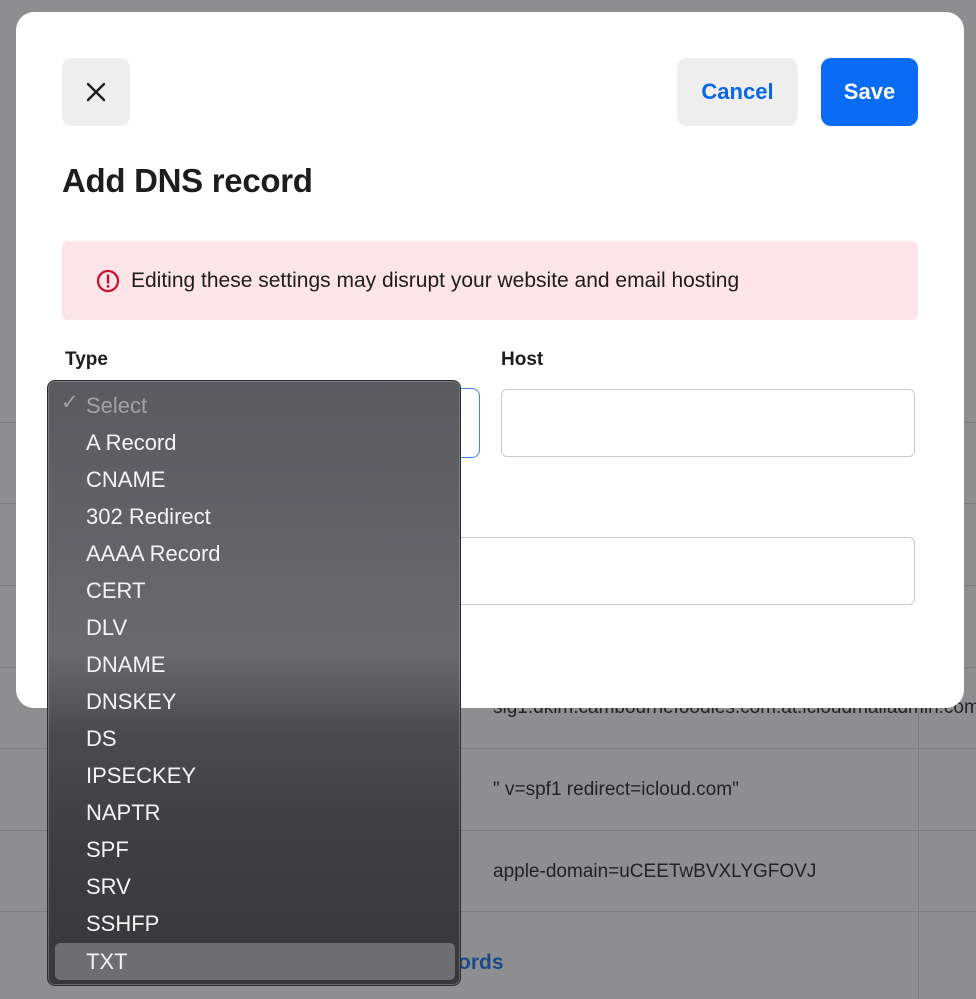  What do you see at coordinates (655, 871) in the screenshot?
I see `table-cell-value: apple-domain=uCEETwBVXLYGFOVJ` at bounding box center [655, 871].